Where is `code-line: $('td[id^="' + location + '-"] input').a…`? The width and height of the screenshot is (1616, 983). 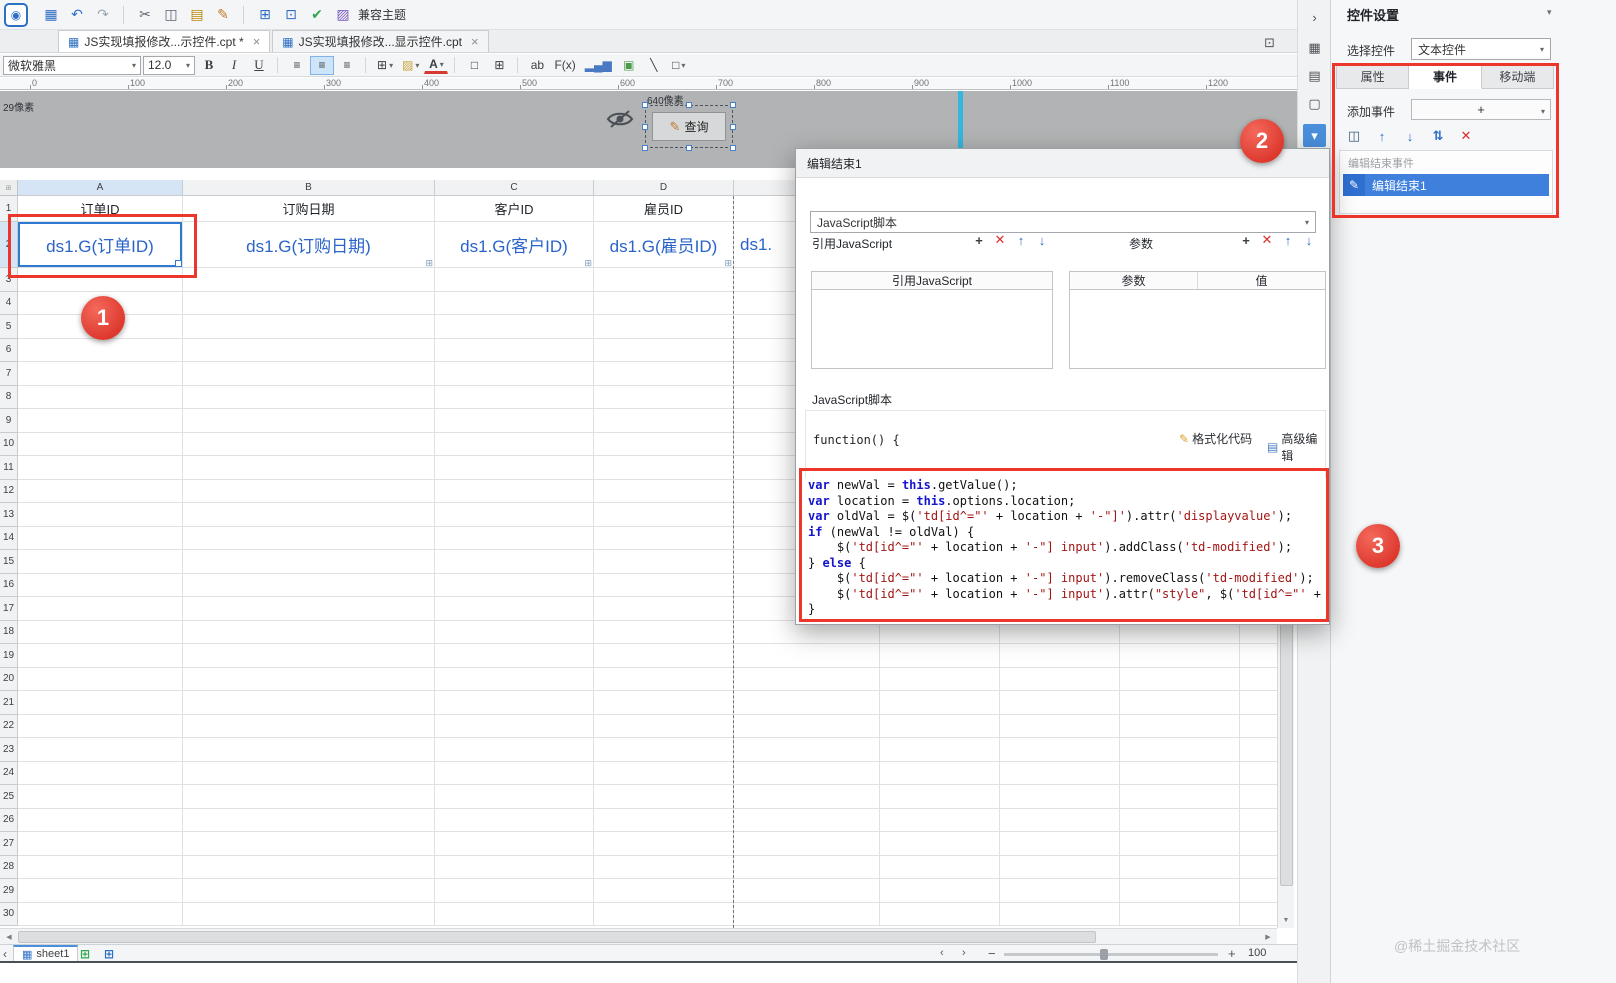
code-line: $('td[id^="' + location + '-"] input').a… is located at coordinates (1067, 548).